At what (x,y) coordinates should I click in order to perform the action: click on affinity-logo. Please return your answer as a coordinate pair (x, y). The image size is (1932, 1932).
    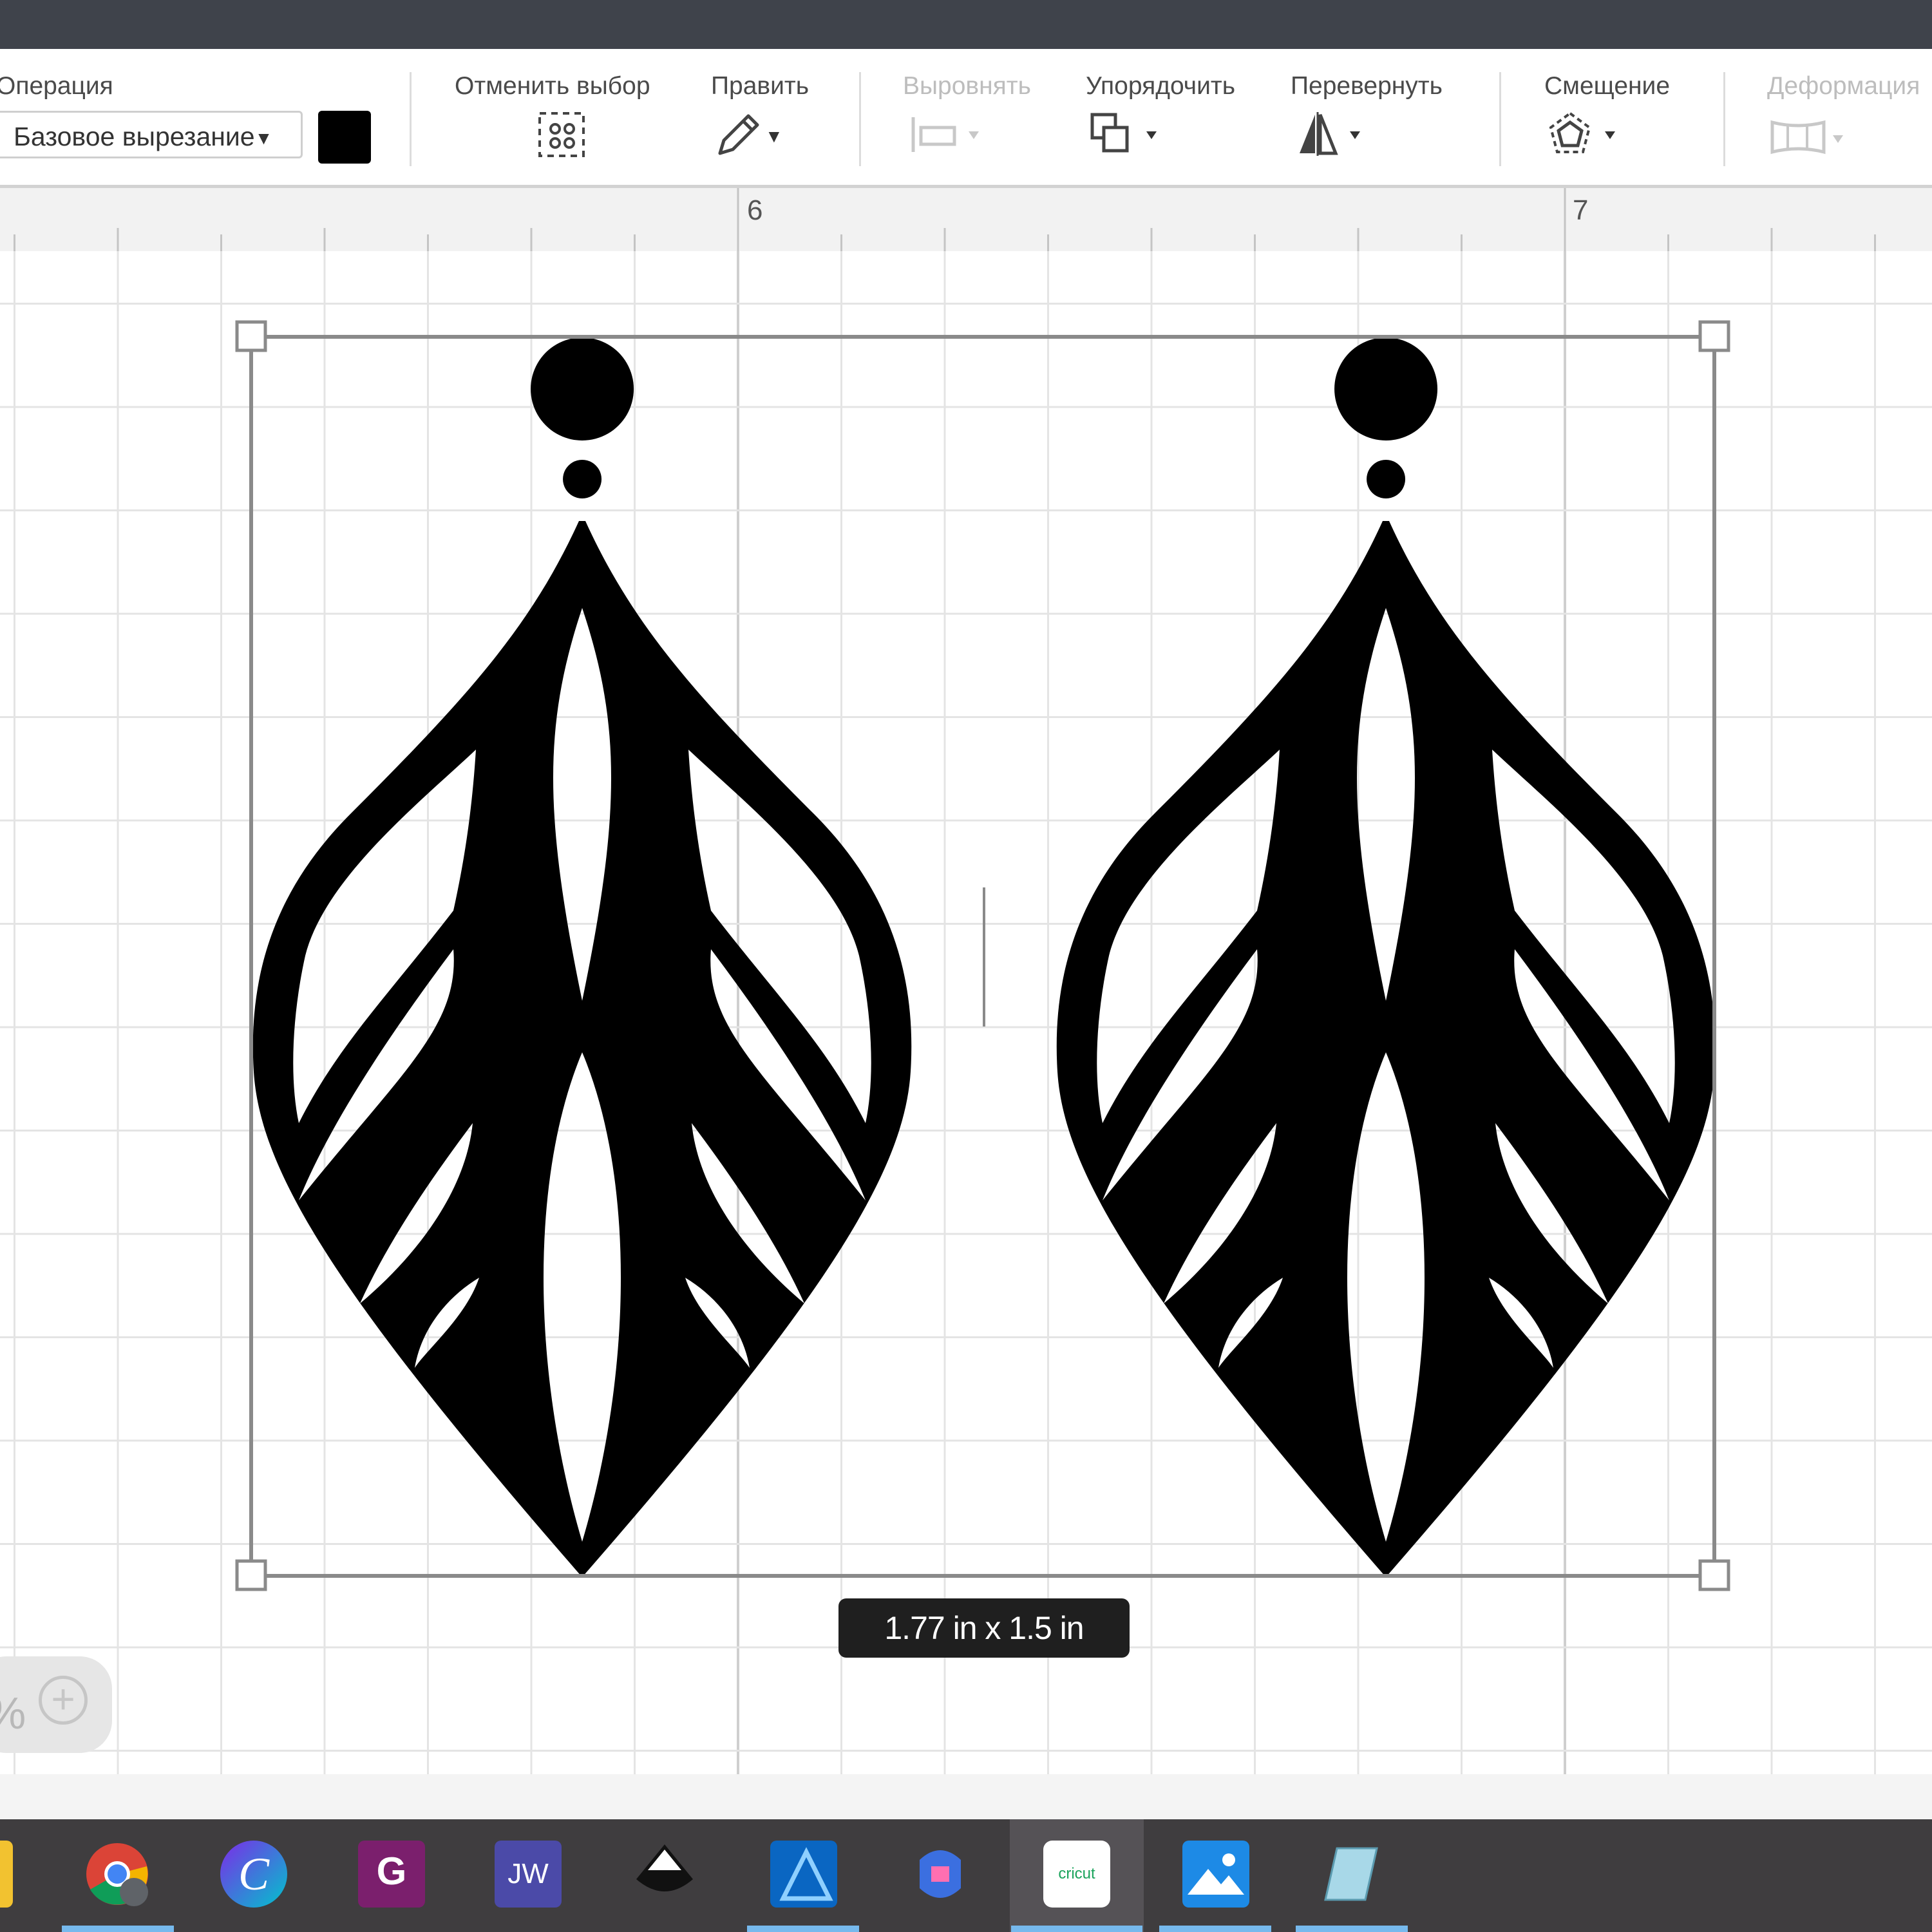
    Looking at the image, I should click on (806, 1874).